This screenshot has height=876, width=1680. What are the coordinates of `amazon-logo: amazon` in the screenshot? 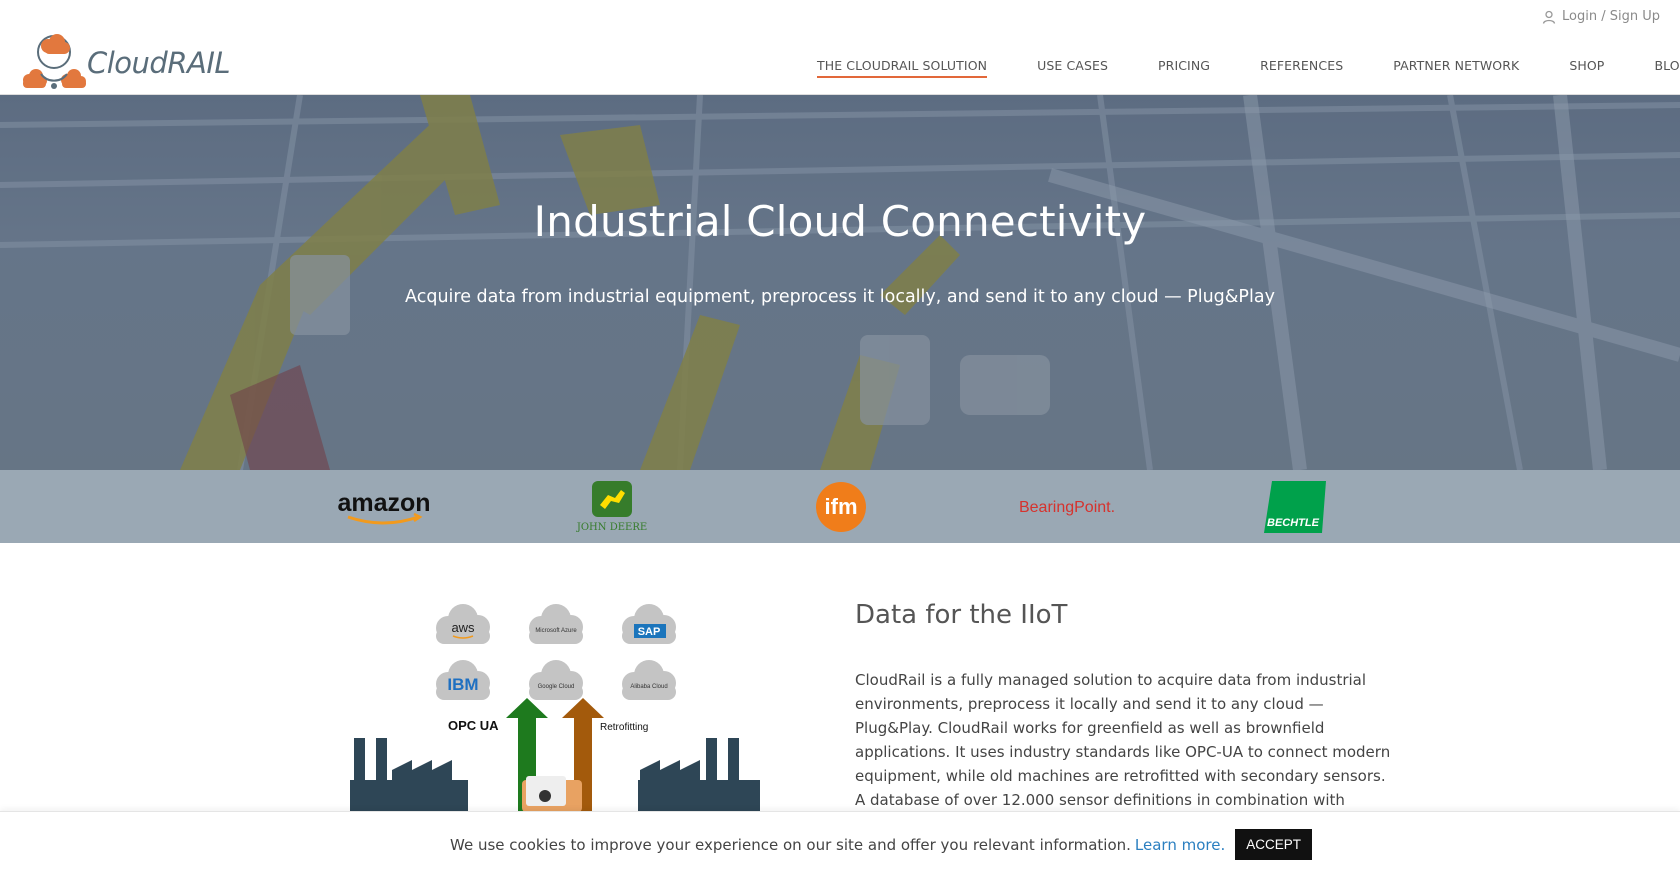 It's located at (384, 507).